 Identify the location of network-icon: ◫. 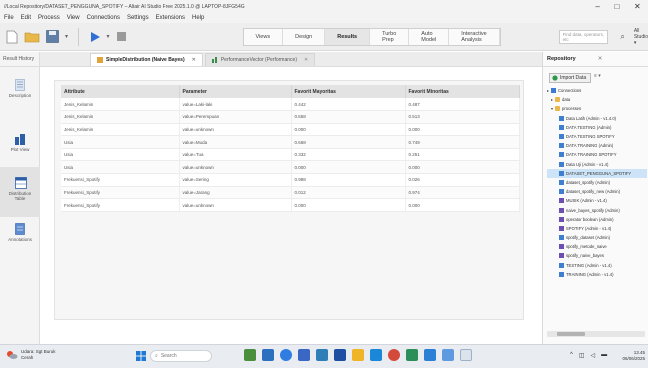
(582, 355).